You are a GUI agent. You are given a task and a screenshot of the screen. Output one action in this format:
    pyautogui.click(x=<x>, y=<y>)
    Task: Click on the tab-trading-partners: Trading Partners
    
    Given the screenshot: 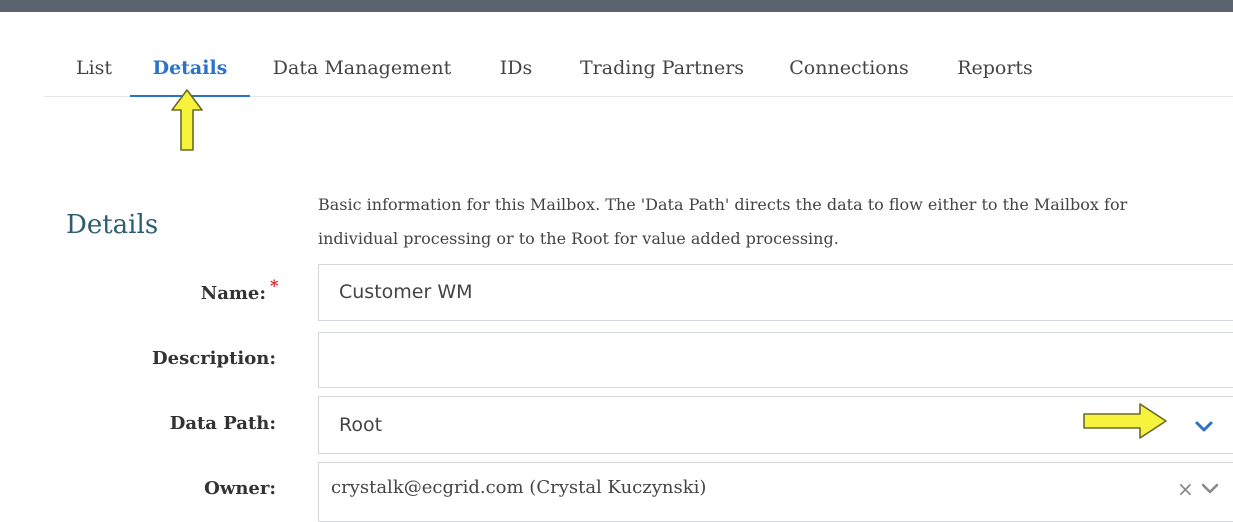 What is the action you would take?
    pyautogui.click(x=662, y=68)
    